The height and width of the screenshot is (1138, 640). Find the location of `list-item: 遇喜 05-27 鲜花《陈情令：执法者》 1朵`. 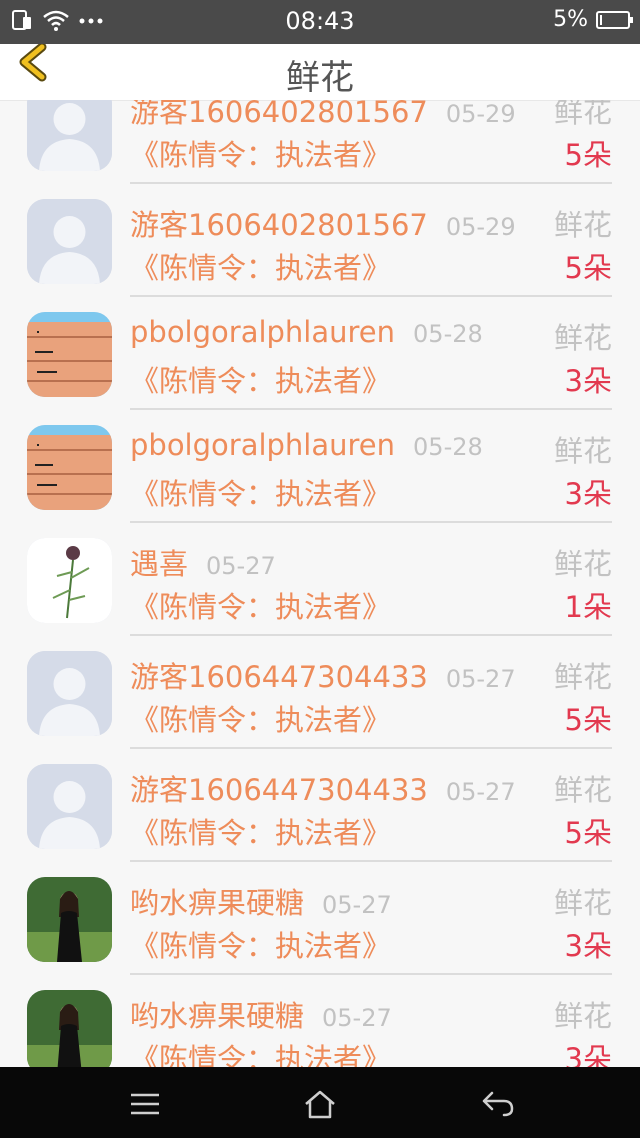

list-item: 遇喜 05-27 鲜花《陈情令：执法者》 1朵 is located at coordinates (320, 579).